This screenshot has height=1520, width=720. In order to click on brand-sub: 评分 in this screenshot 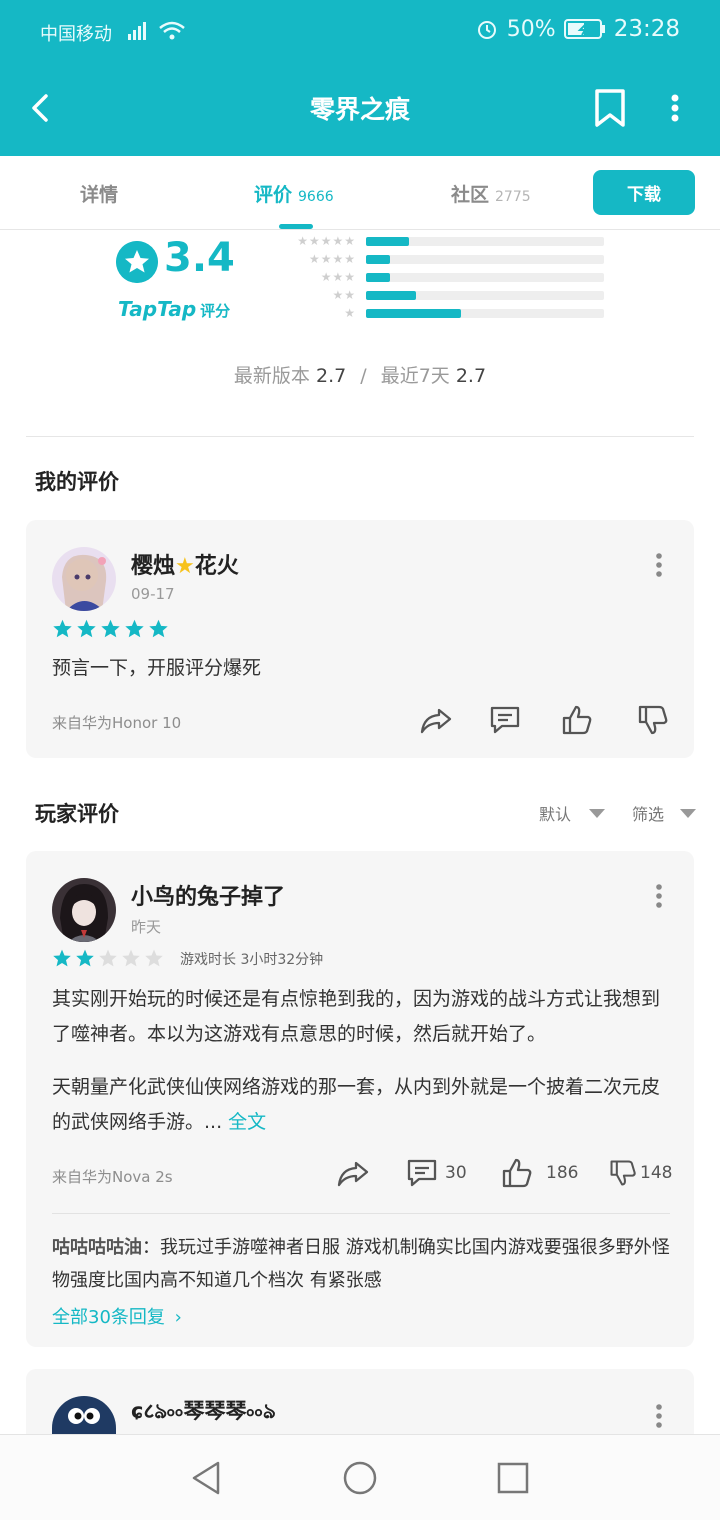, I will do `click(215, 311)`.